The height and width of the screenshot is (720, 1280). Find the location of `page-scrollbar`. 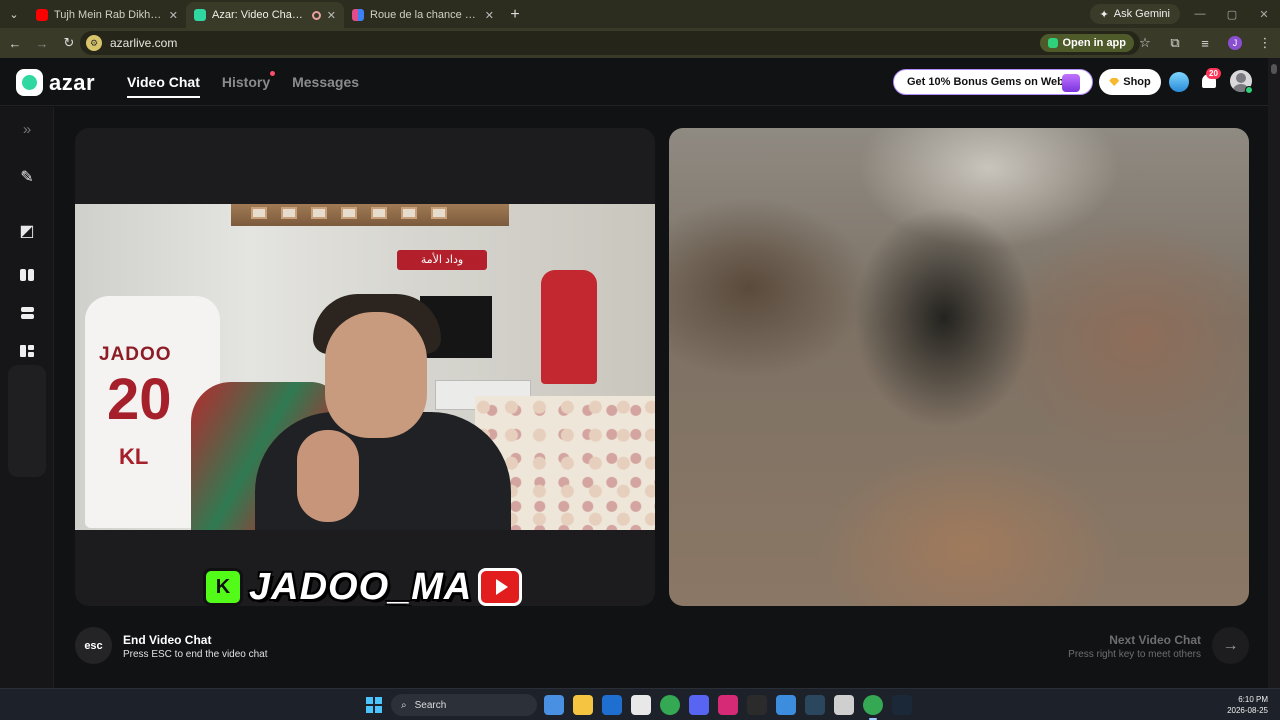

page-scrollbar is located at coordinates (1274, 373).